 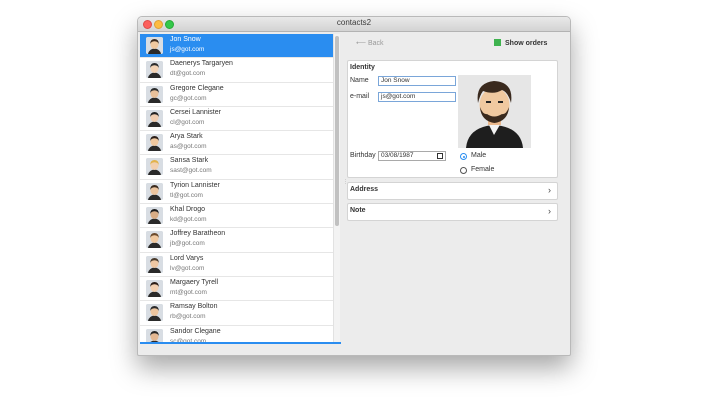 I want to click on birthday-field: 03/08/1987, so click(x=412, y=156).